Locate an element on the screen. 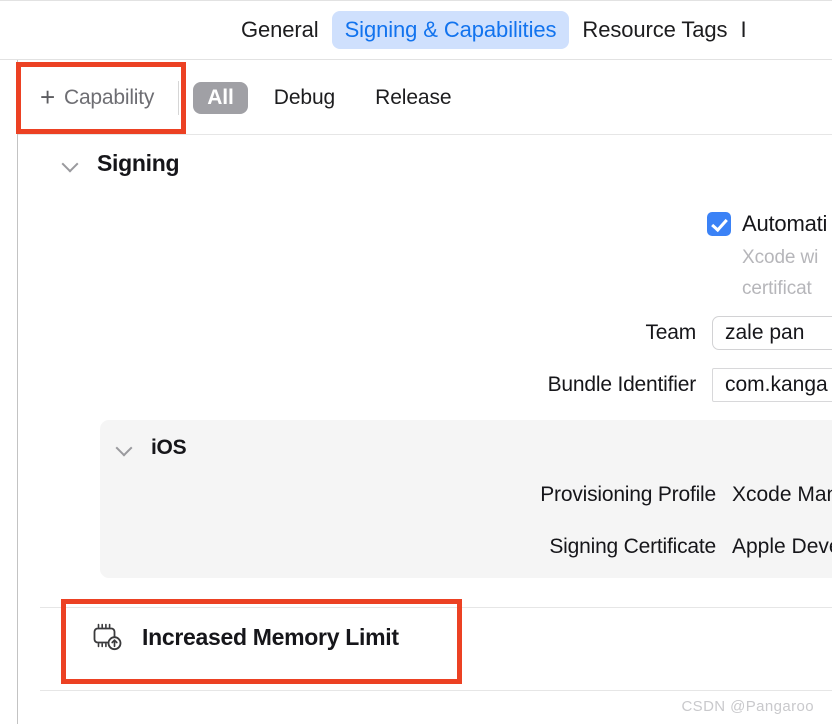 The width and height of the screenshot is (832, 724). signing-section-title: Signing is located at coordinates (138, 163).